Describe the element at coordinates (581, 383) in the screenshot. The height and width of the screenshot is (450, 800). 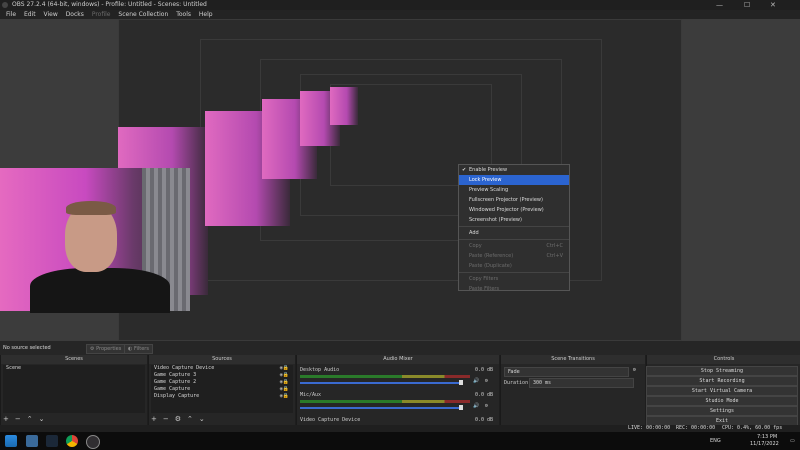
I see `duration-input: 300 ms` at that location.